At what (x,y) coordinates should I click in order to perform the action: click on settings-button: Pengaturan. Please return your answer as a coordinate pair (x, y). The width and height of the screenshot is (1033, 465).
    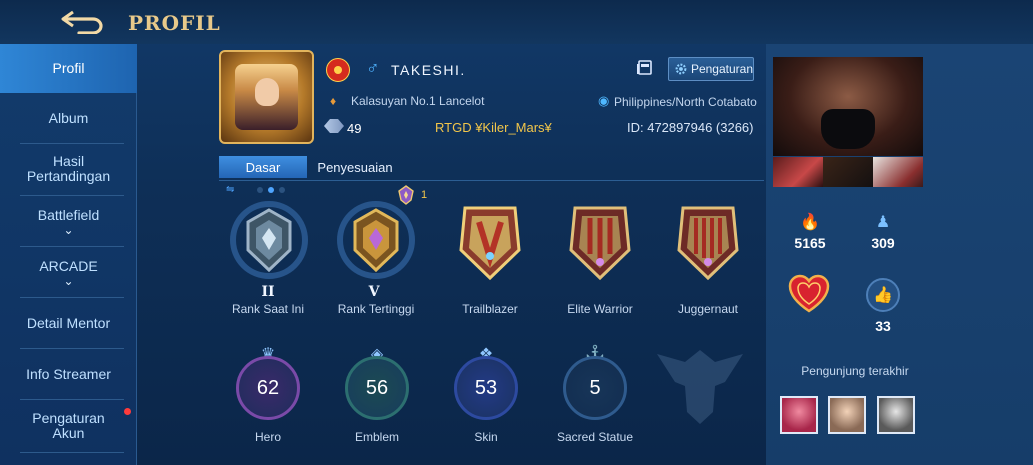
    Looking at the image, I should click on (711, 69).